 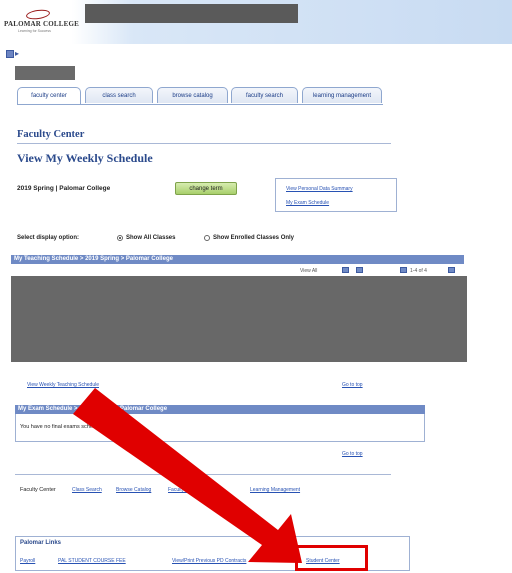 What do you see at coordinates (38, 14) in the screenshot?
I see `logo-ring-icon` at bounding box center [38, 14].